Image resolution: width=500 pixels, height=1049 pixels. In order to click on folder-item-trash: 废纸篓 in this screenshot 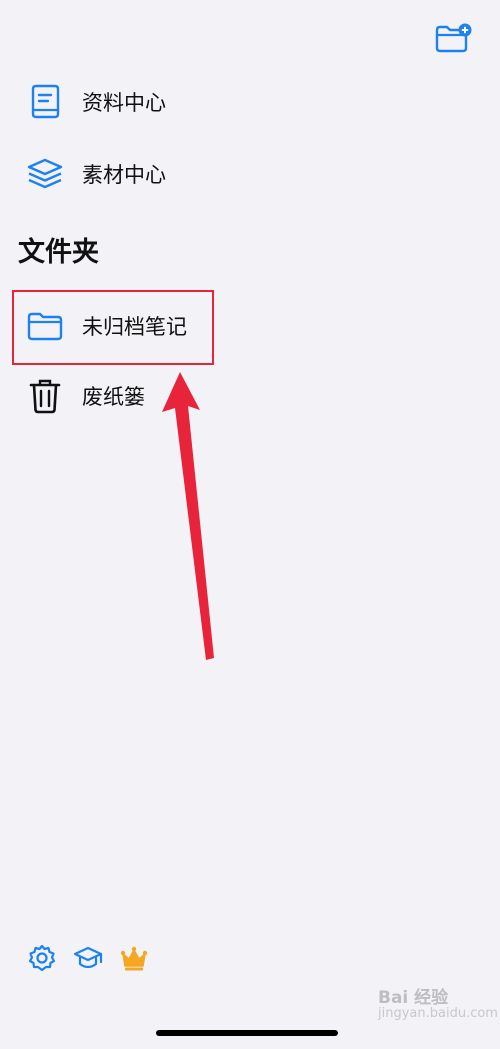, I will do `click(84, 396)`.